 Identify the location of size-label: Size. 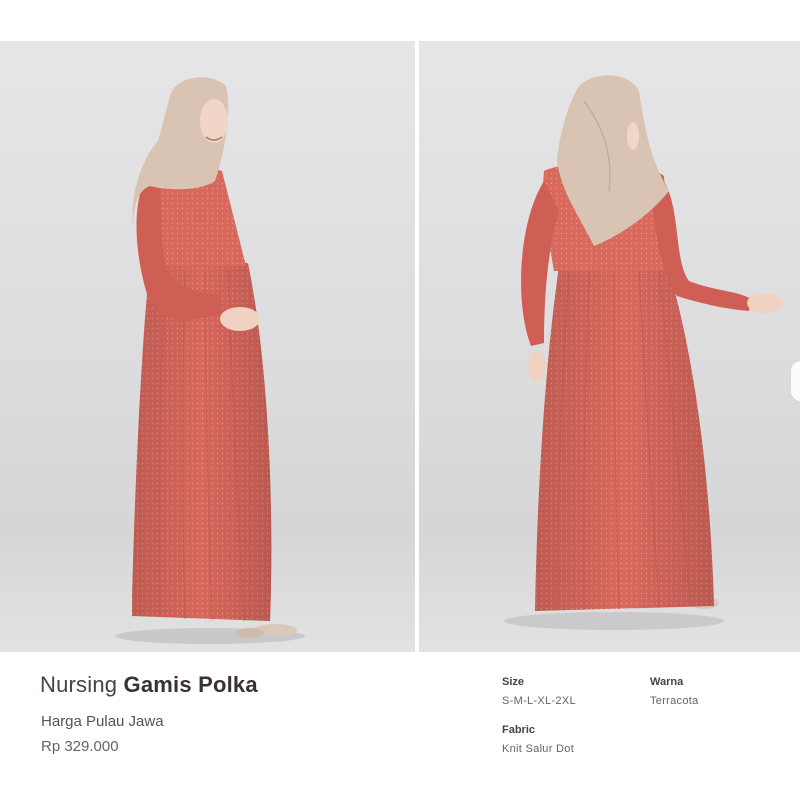
(513, 682).